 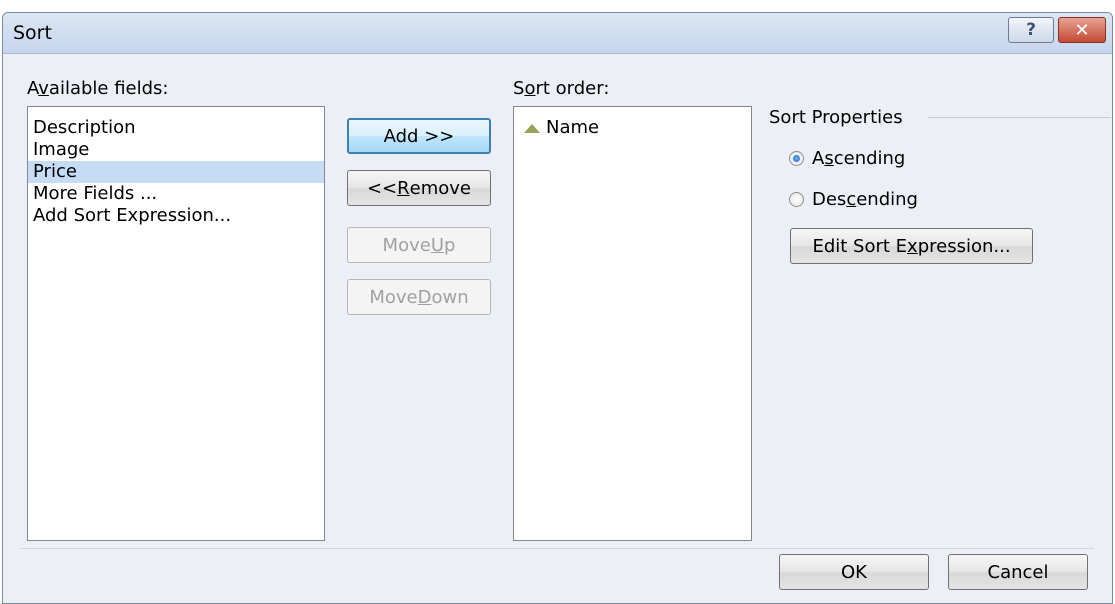 I want to click on help-button: ?, so click(x=1031, y=30).